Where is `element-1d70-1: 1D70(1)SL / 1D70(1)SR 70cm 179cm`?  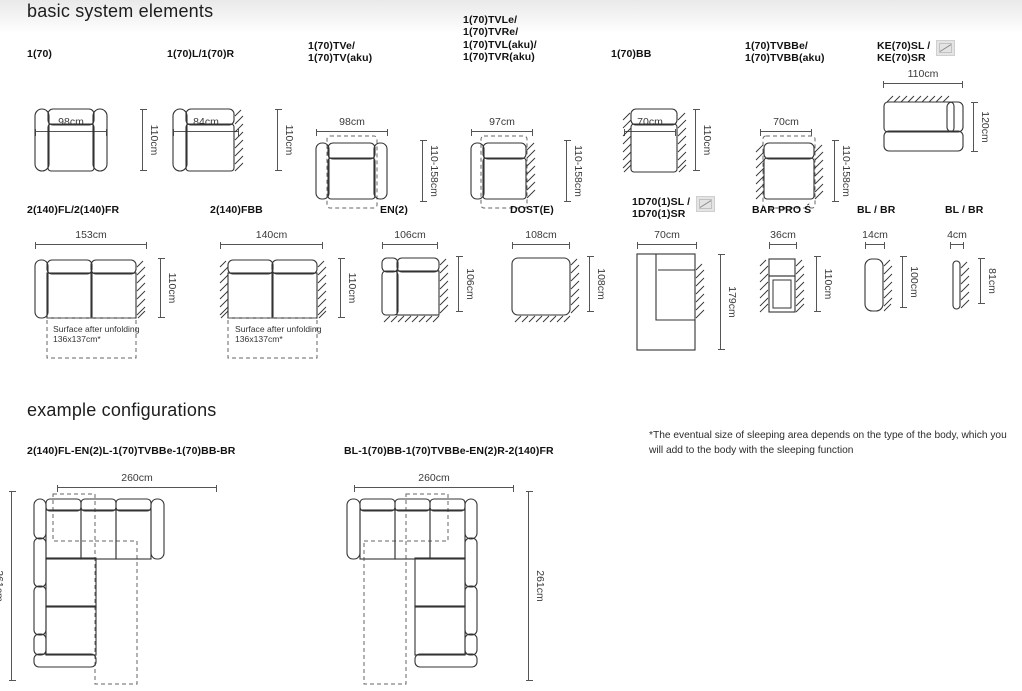
element-1d70-1: 1D70(1)SL / 1D70(1)SR 70cm 179cm is located at coordinates (685, 273).